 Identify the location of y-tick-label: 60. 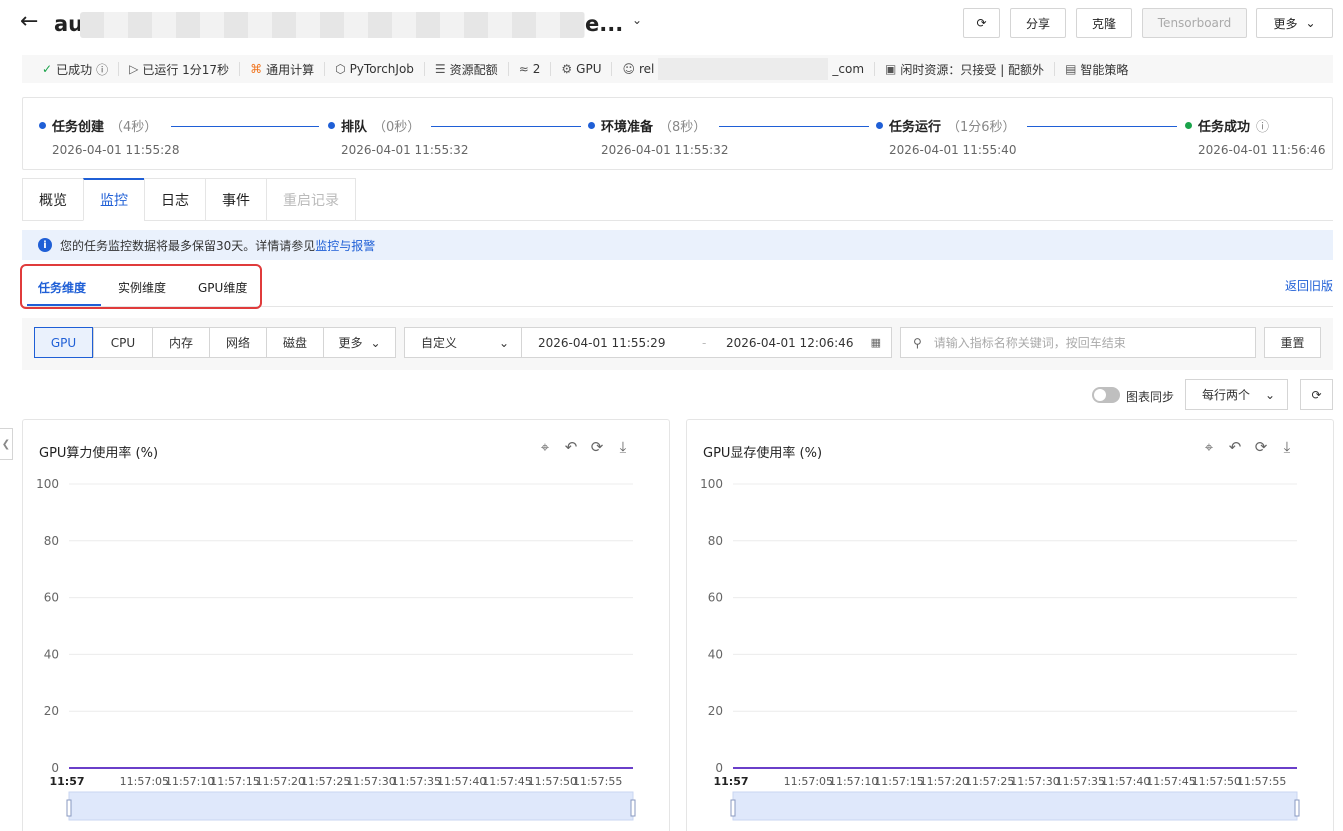
(715, 598).